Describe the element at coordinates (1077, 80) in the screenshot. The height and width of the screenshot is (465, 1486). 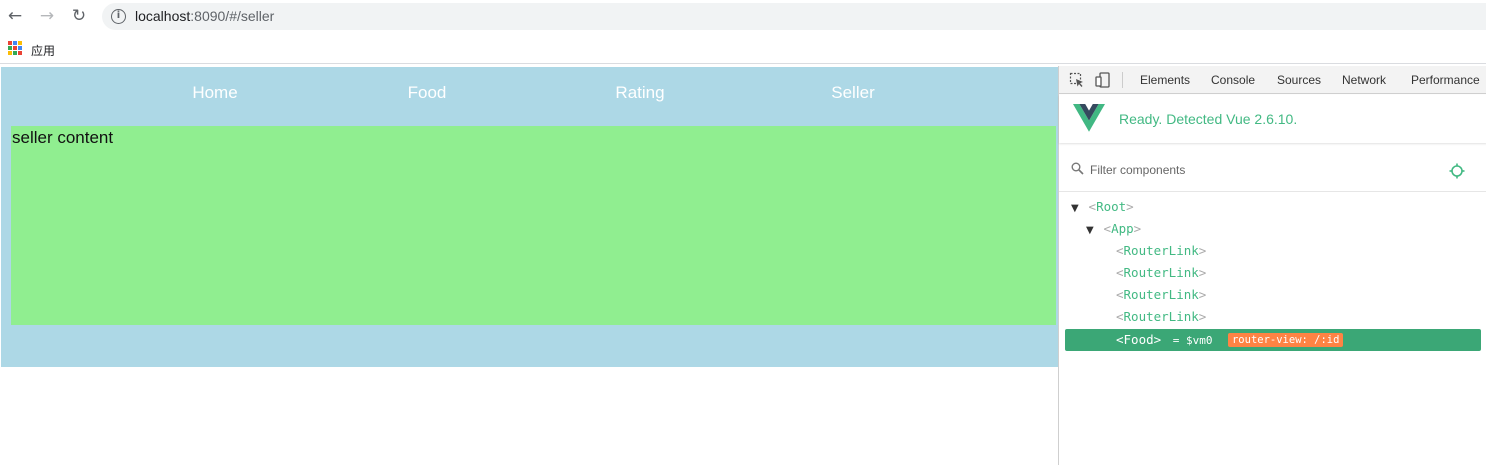
I see `inspect-element-icon` at that location.